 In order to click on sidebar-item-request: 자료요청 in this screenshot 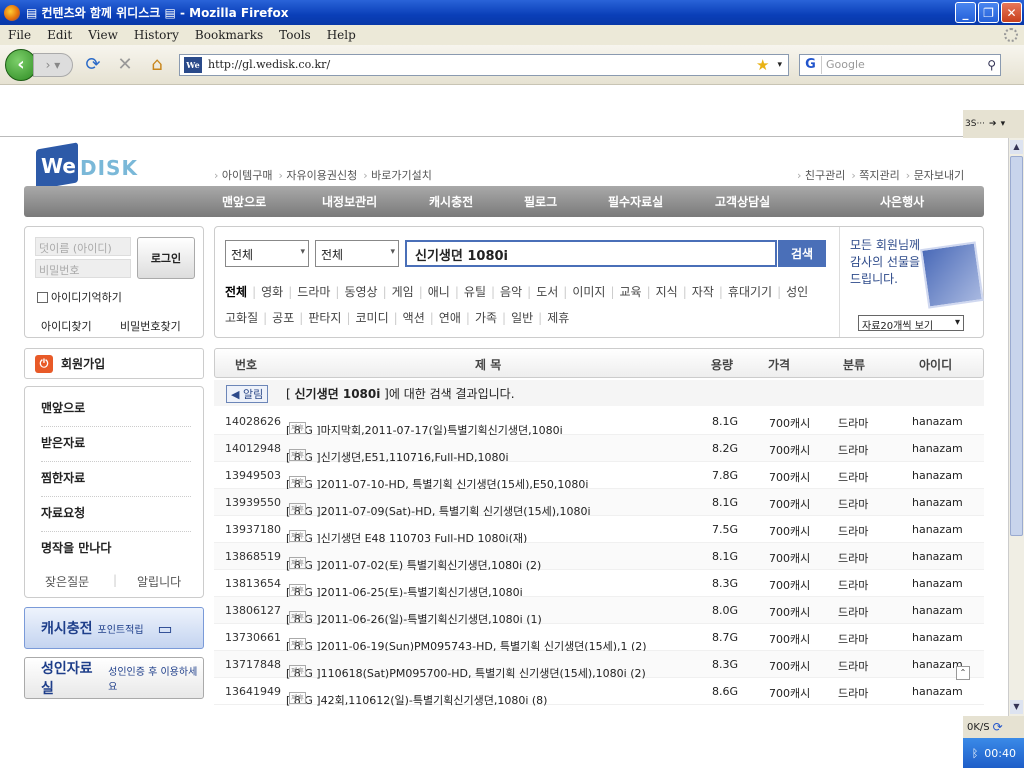, I will do `click(116, 518)`.